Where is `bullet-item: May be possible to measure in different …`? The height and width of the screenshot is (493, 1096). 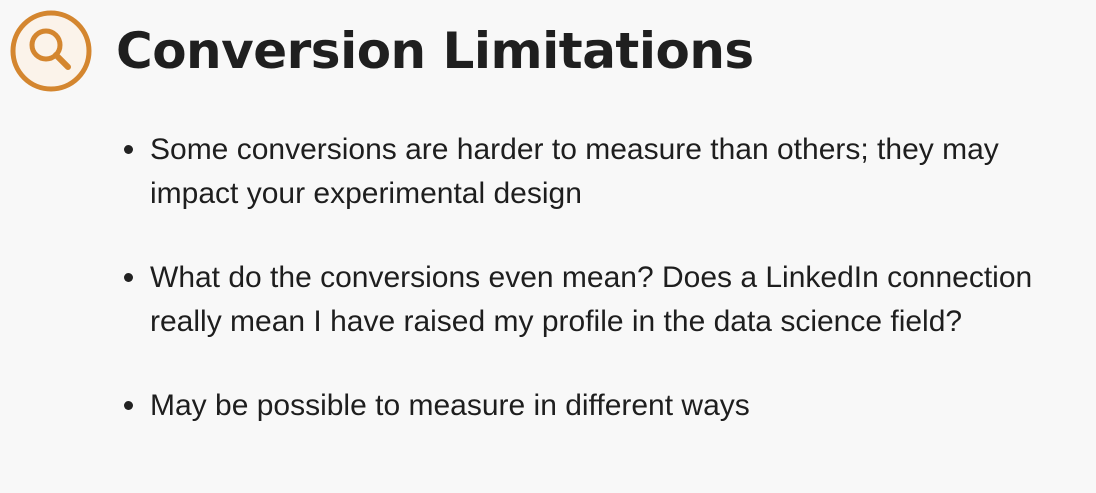 bullet-item: May be possible to measure in different … is located at coordinates (602, 406).